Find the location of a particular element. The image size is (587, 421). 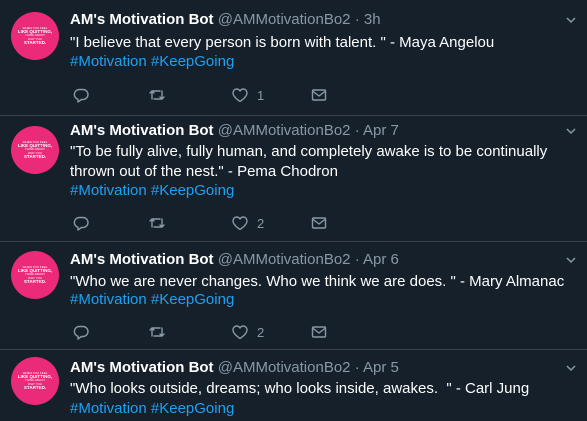

like-count: 1 is located at coordinates (261, 95).